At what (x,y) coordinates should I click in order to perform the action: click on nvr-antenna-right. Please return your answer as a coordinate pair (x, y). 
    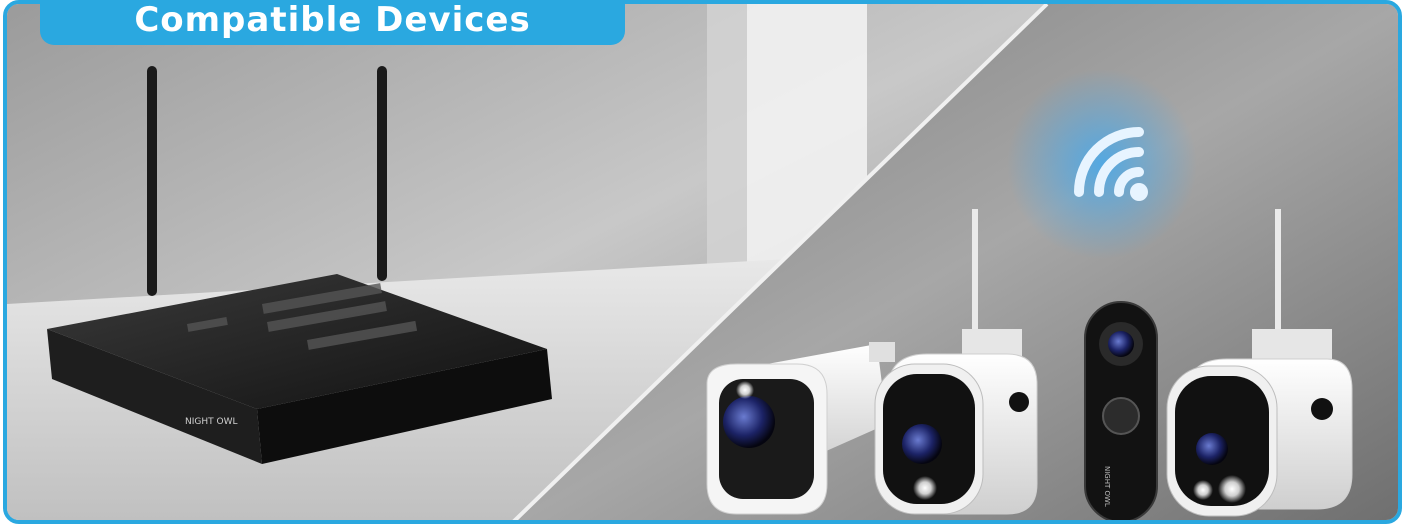
    Looking at the image, I should click on (382, 173).